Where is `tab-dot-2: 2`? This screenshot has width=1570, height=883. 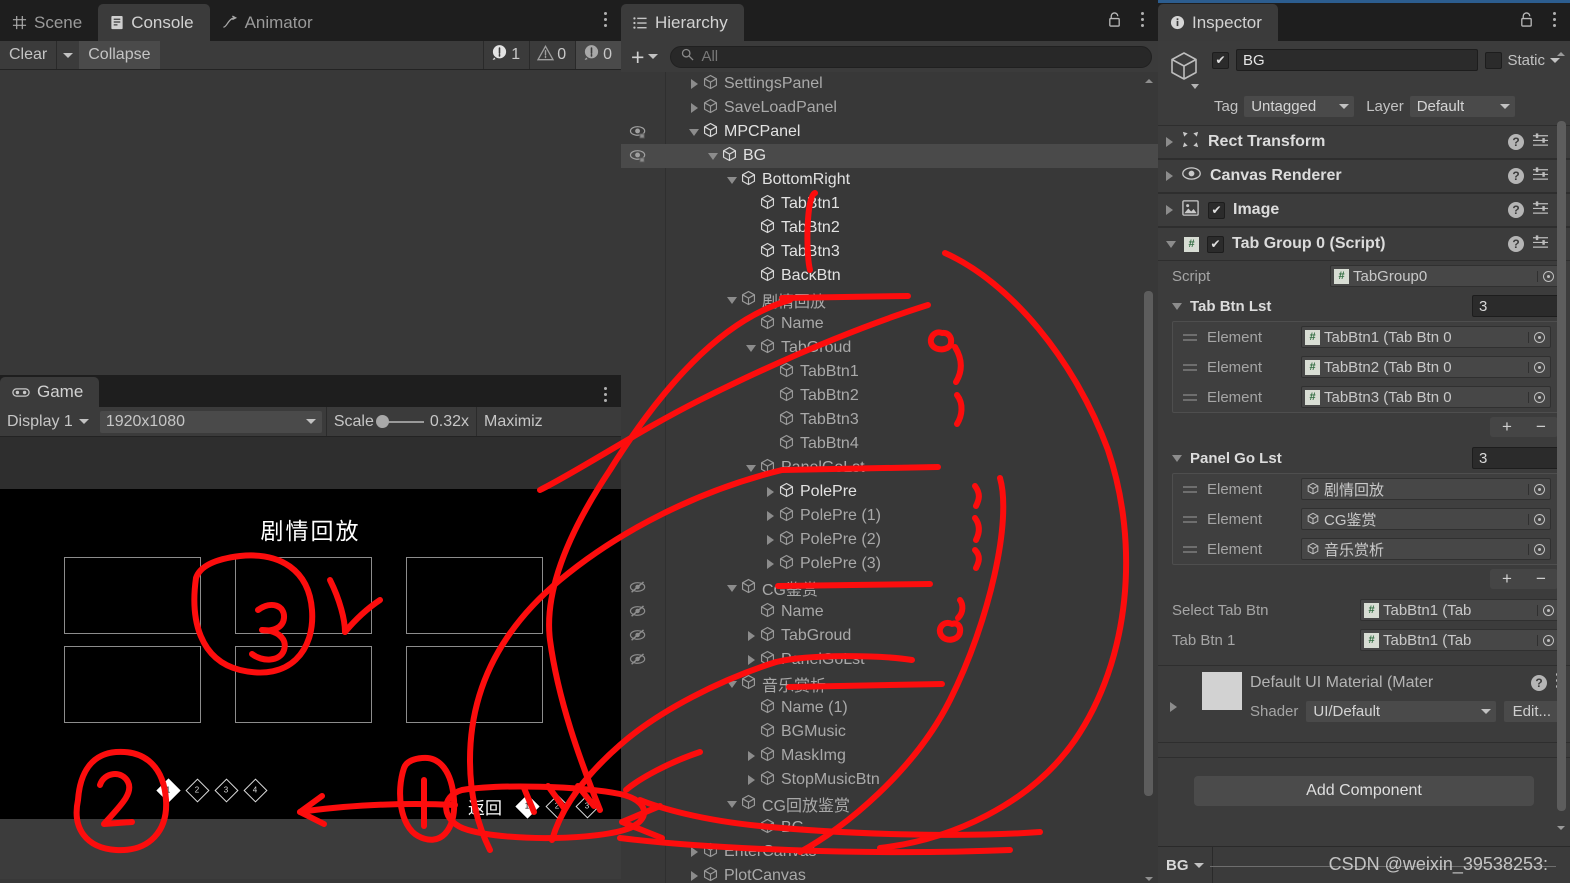 tab-dot-2: 2 is located at coordinates (557, 806).